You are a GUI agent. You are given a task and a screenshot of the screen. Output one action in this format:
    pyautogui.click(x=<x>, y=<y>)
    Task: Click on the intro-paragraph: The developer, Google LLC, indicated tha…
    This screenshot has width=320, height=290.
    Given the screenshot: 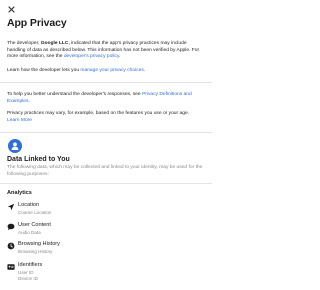 What is the action you would take?
    pyautogui.click(x=103, y=50)
    